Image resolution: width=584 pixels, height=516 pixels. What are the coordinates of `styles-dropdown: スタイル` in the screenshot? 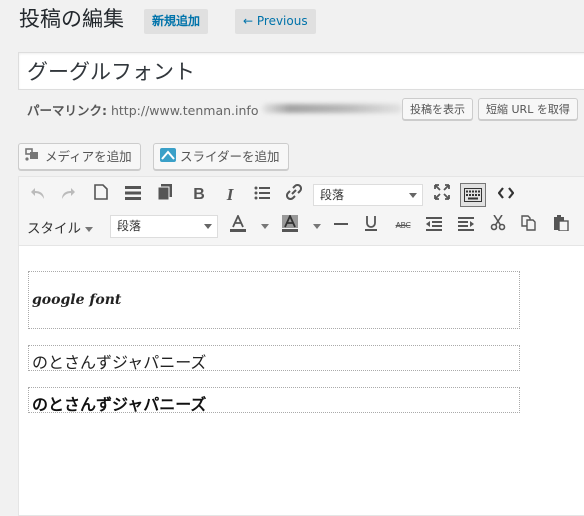 It's located at (60, 227).